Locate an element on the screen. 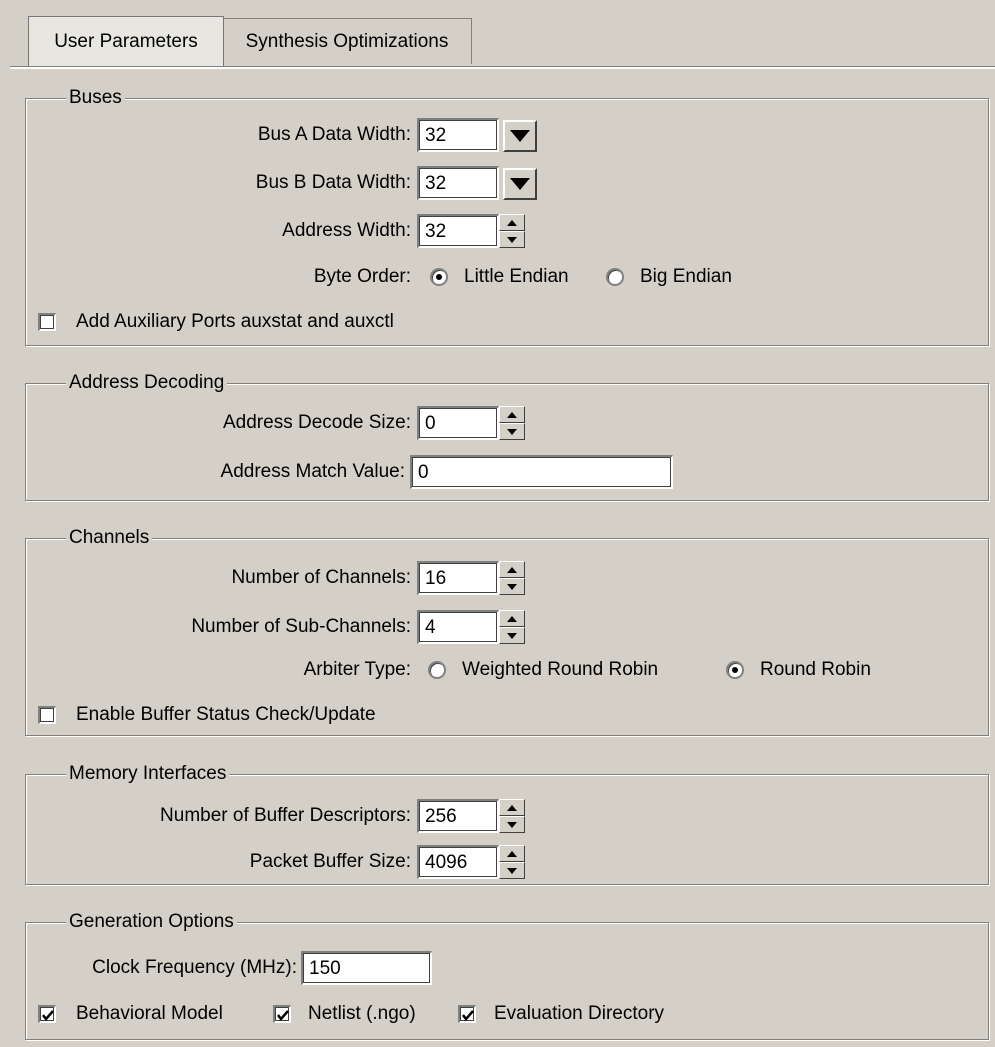 This screenshot has width=995, height=1047. little-endian-label: Little Endian is located at coordinates (516, 277).